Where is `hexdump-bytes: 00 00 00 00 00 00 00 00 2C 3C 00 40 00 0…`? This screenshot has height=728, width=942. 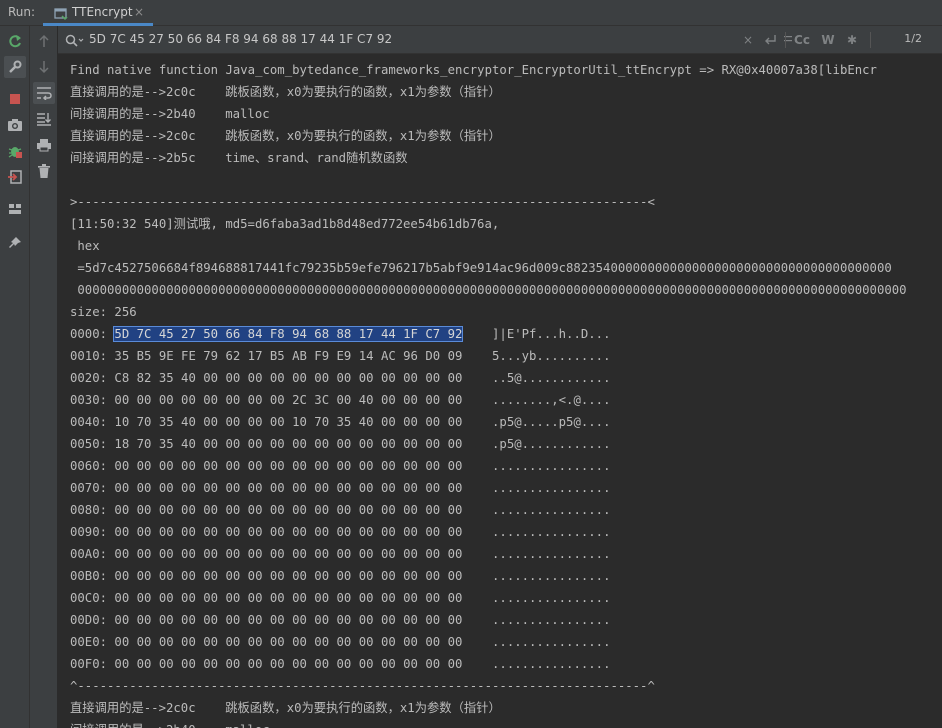
hexdump-bytes: 00 00 00 00 00 00 00 00 2C 3C 00 40 00 0… is located at coordinates (288, 400).